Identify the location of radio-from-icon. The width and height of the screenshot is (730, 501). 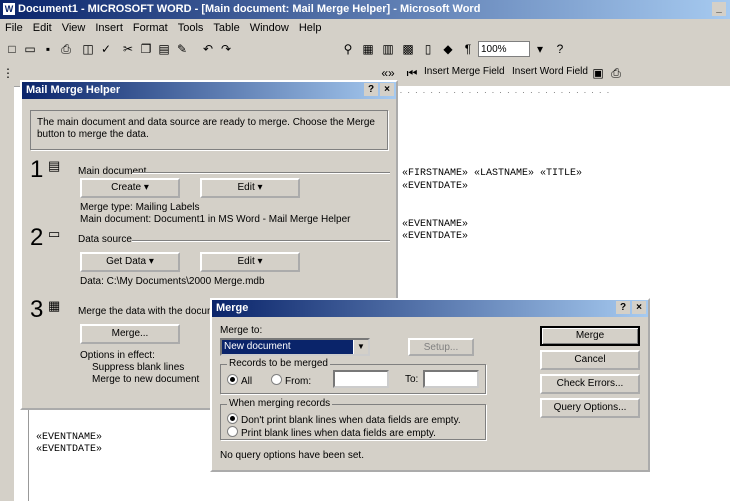
(276, 379).